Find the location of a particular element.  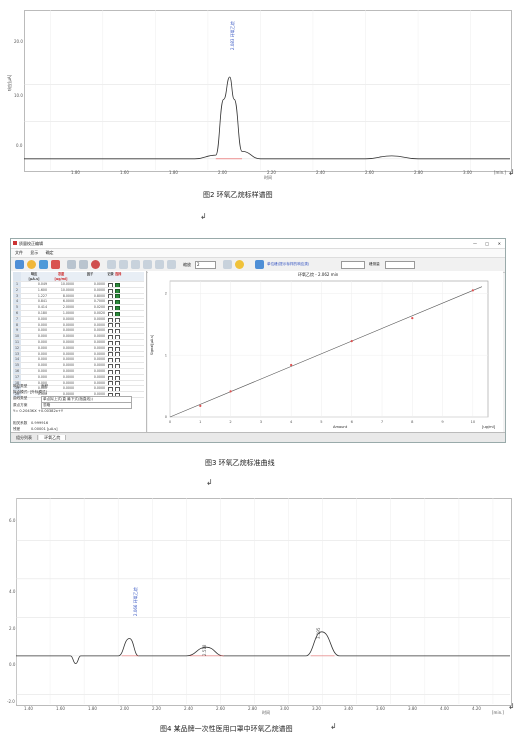

col-header-select: 选择 is located at coordinates (120, 276).